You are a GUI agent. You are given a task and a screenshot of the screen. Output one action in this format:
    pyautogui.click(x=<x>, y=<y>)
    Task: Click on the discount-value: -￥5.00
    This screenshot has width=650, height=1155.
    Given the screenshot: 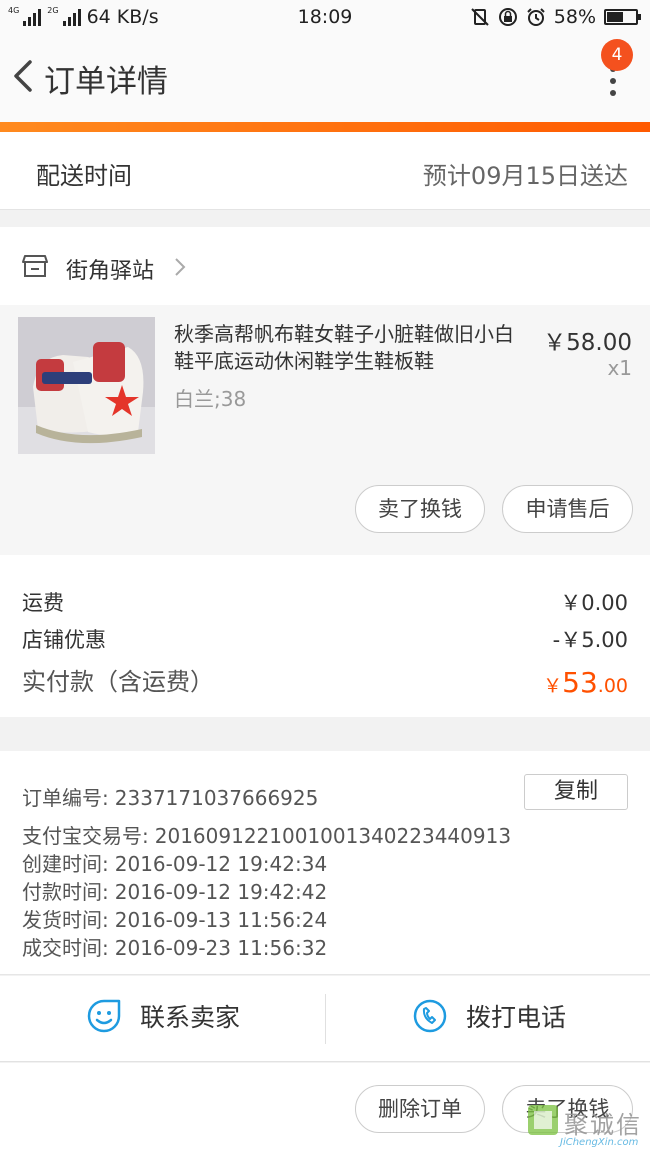 What is the action you would take?
    pyautogui.click(x=590, y=640)
    